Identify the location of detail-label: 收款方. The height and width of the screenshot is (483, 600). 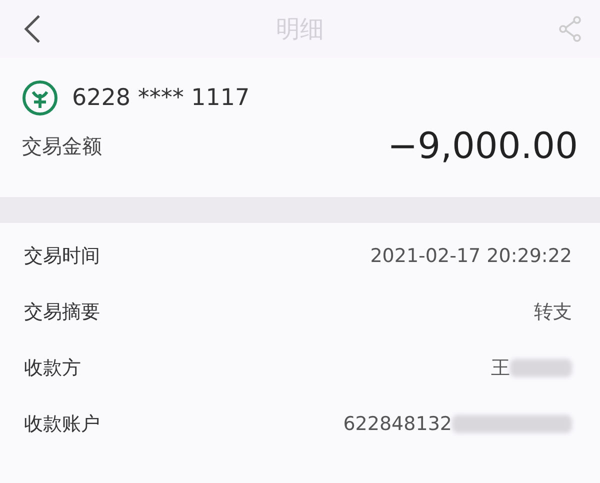
(52, 368).